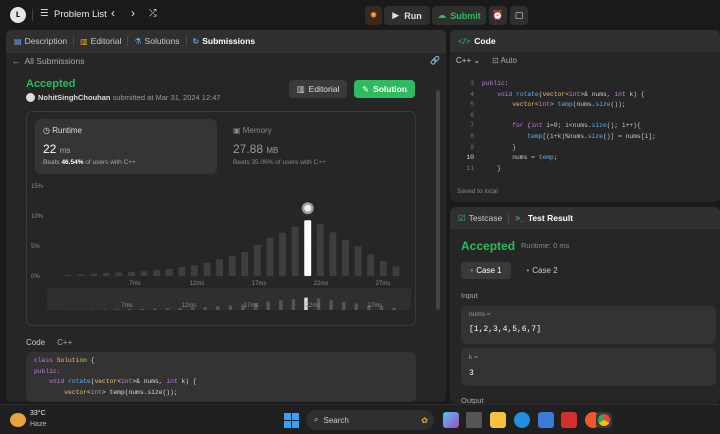 Image resolution: width=720 pixels, height=434 pixels. Describe the element at coordinates (498, 15) in the screenshot. I see `alarm-icon: ⏰` at that location.